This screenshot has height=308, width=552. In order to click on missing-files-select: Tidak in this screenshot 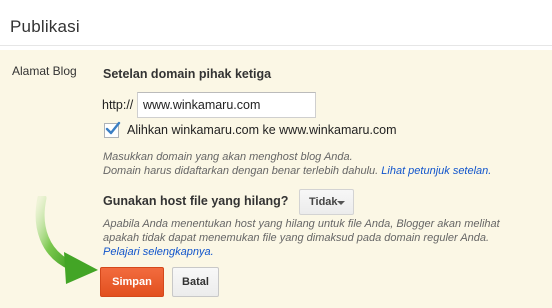, I will do `click(326, 202)`.